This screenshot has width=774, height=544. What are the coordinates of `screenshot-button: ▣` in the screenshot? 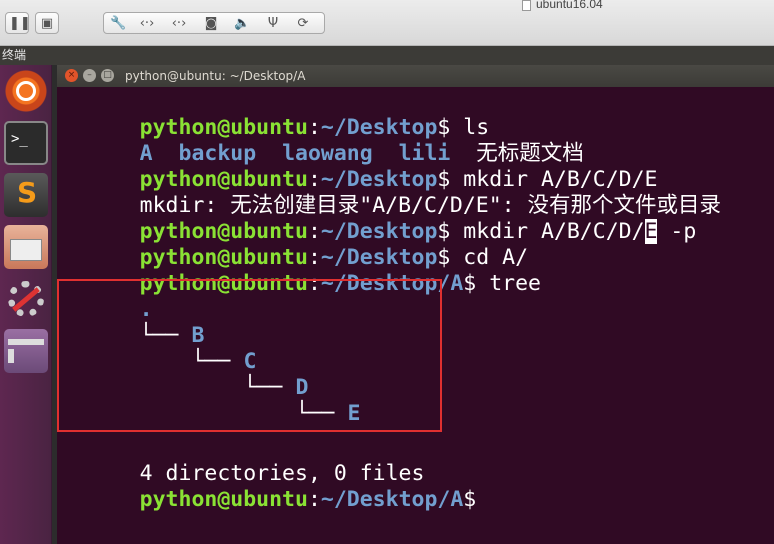 It's located at (47, 23).